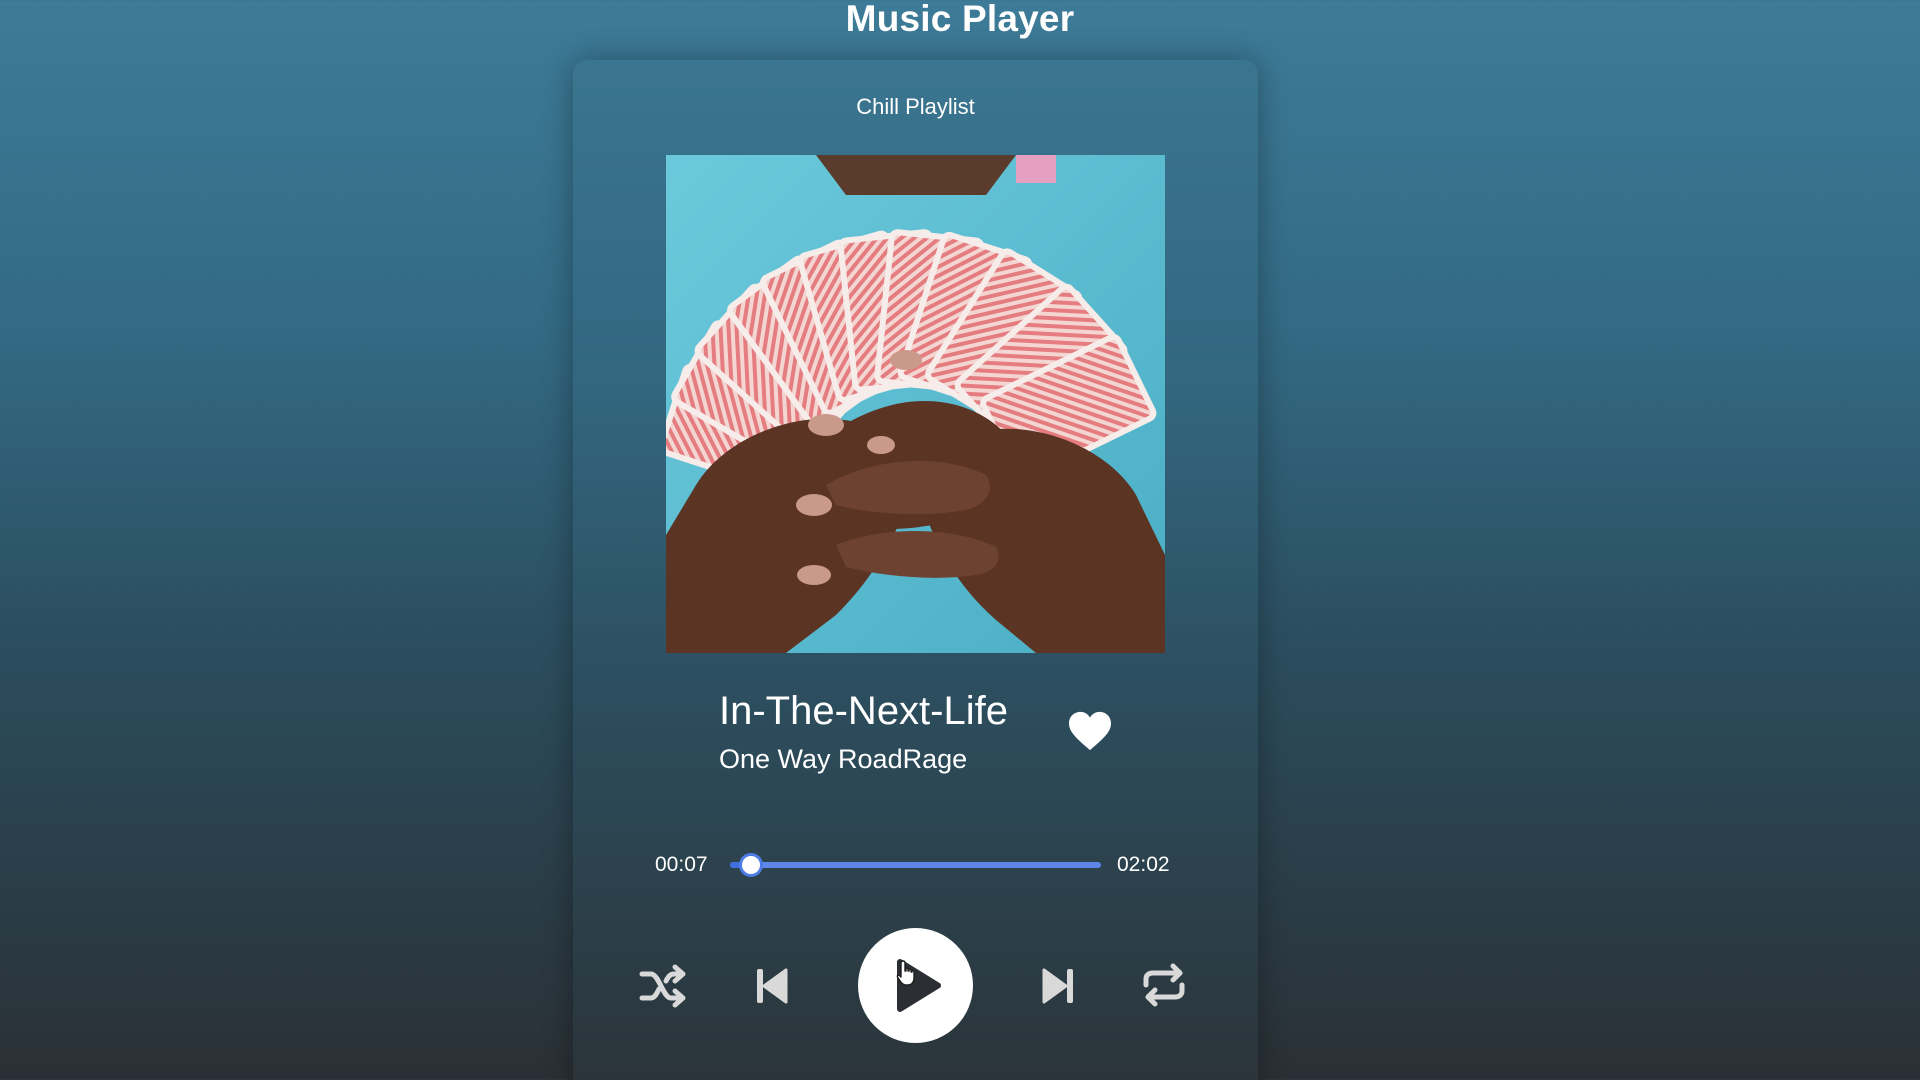 The height and width of the screenshot is (1080, 1920). I want to click on current-time: 00:07, so click(681, 864).